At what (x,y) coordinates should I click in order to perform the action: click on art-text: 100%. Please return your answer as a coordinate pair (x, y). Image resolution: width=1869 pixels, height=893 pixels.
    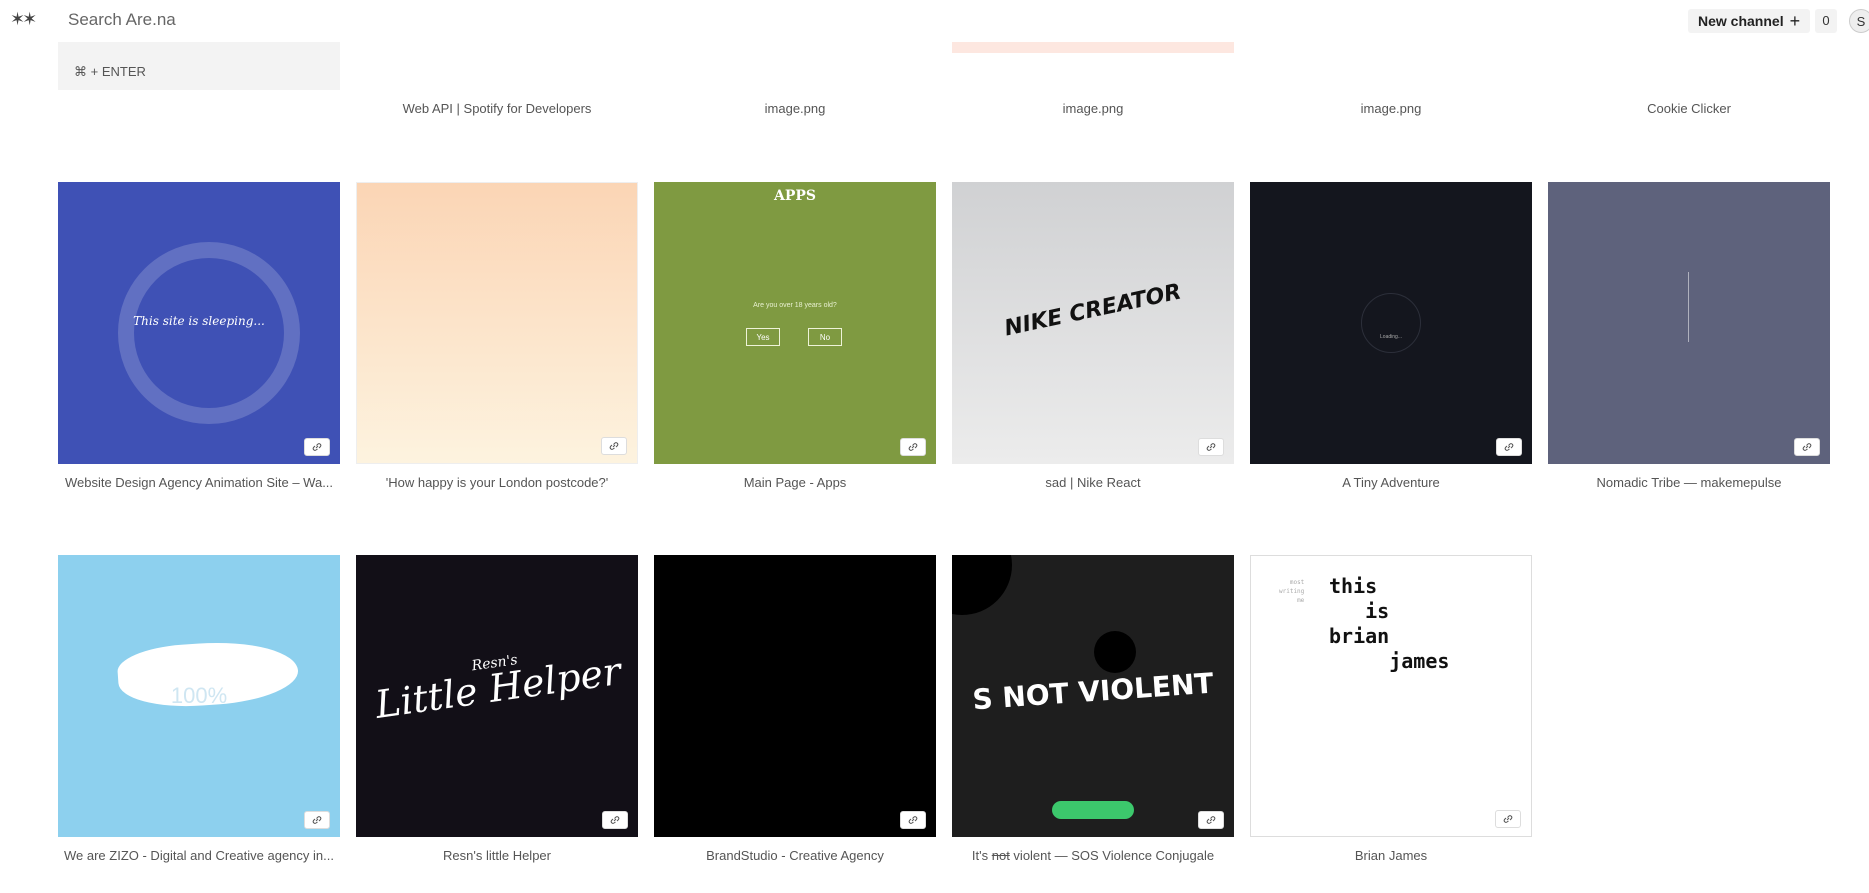
    Looking at the image, I should click on (199, 695).